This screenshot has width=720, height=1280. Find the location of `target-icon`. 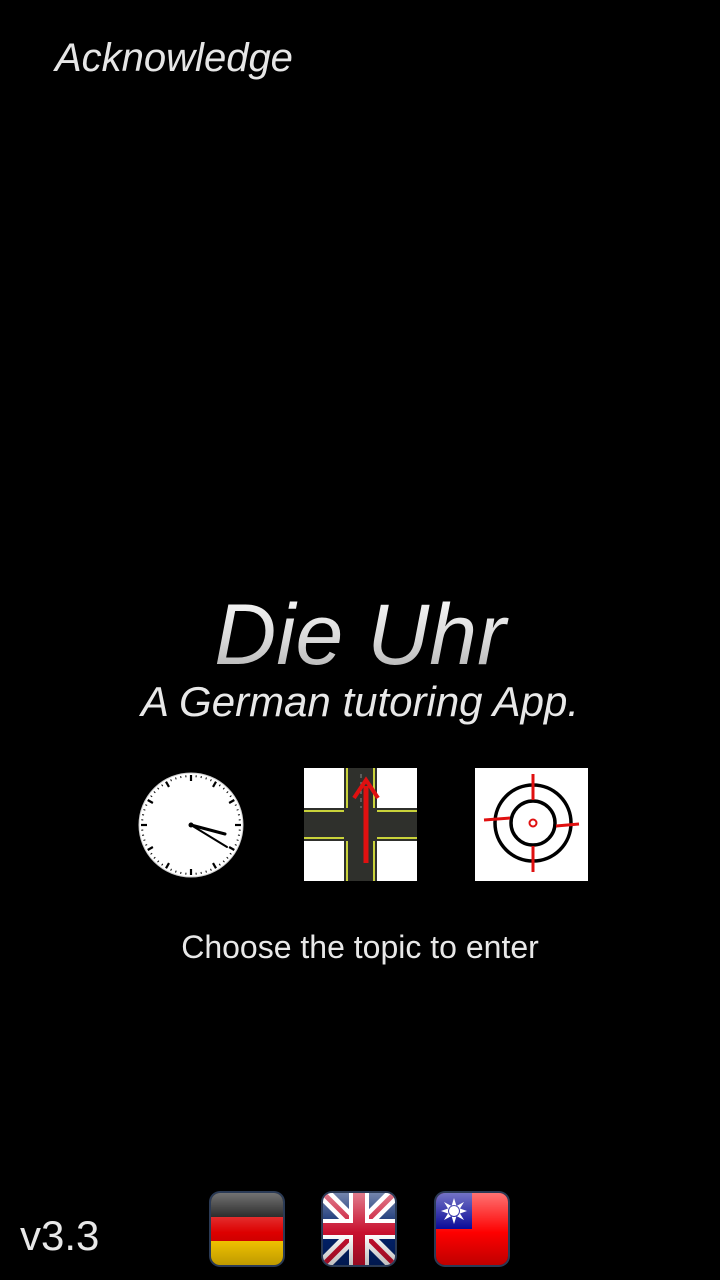

target-icon is located at coordinates (531, 824).